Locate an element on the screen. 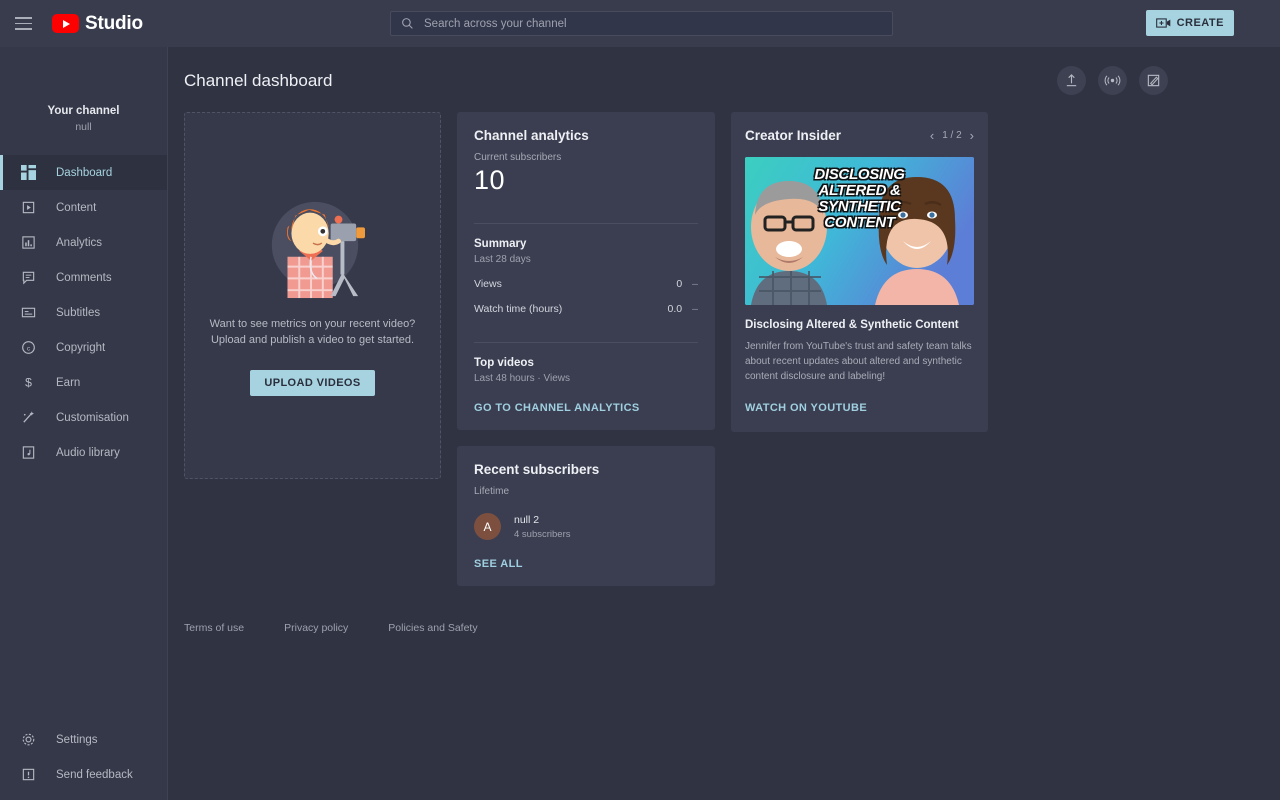 Image resolution: width=1280 pixels, height=800 pixels. content-video-icon is located at coordinates (28, 207).